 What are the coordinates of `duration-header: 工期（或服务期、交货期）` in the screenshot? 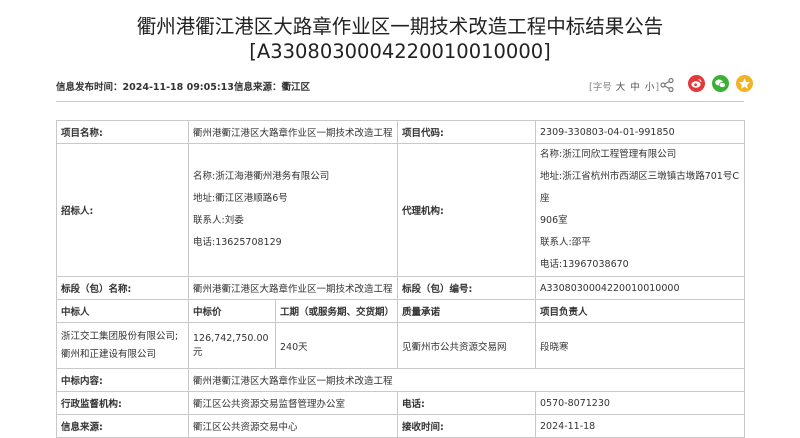 It's located at (336, 311).